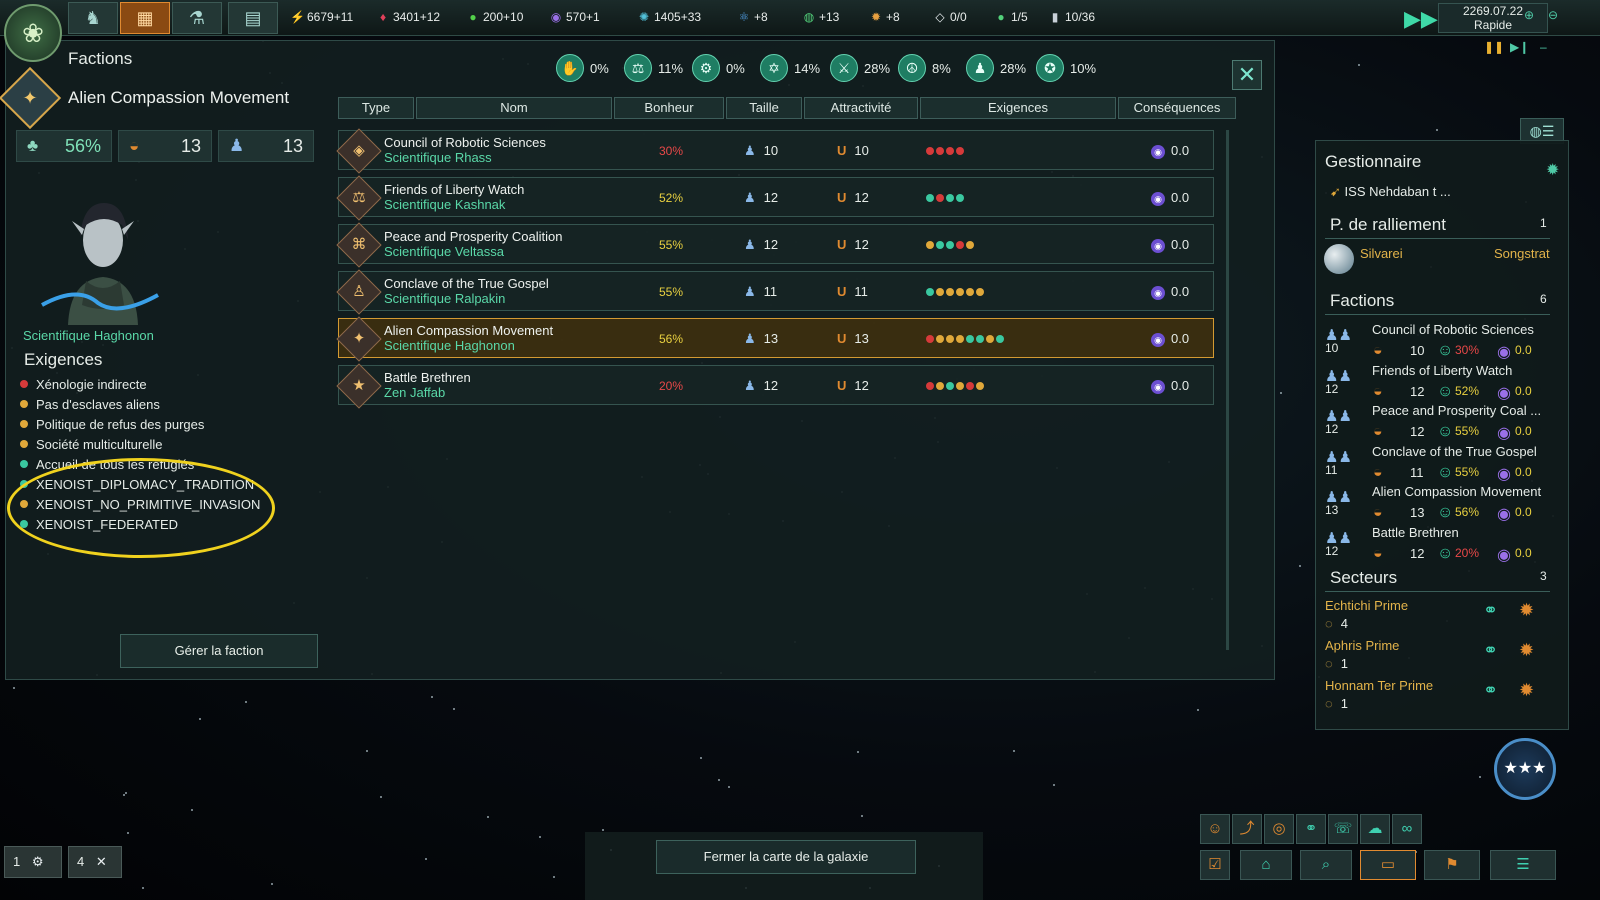 Image resolution: width=1600 pixels, height=900 pixels. I want to click on faction-happiness: 30%, so click(671, 151).